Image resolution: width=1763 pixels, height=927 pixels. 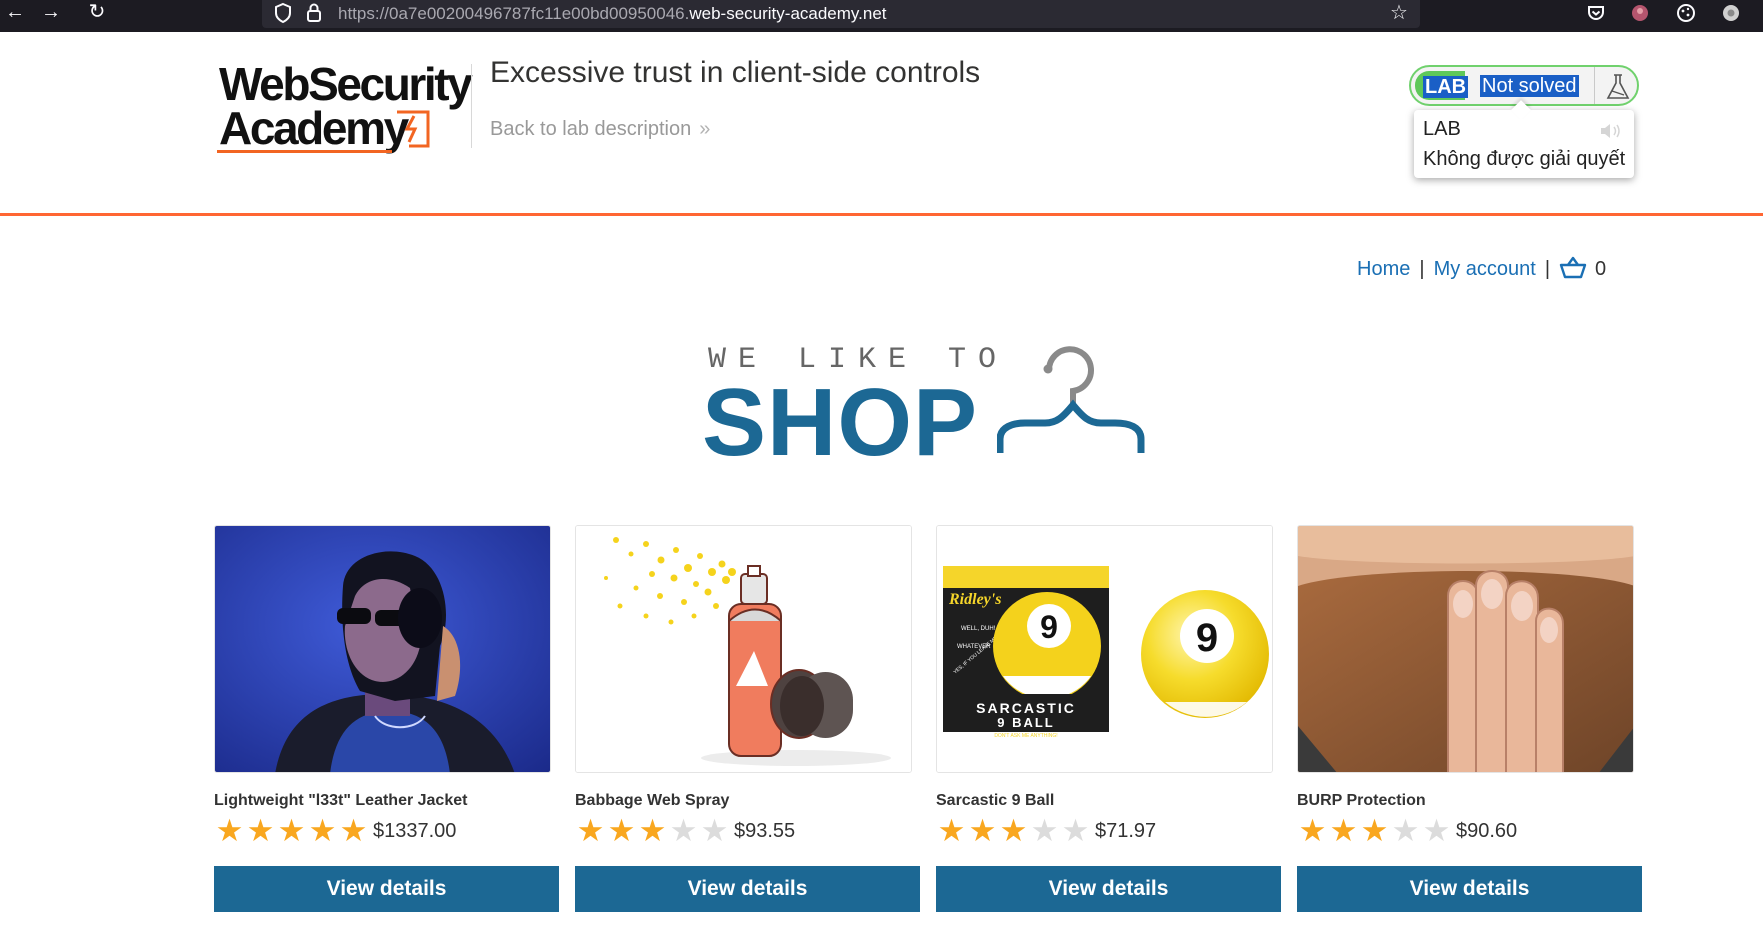 I want to click on tooltip-original-text: LAB, so click(x=1442, y=129).